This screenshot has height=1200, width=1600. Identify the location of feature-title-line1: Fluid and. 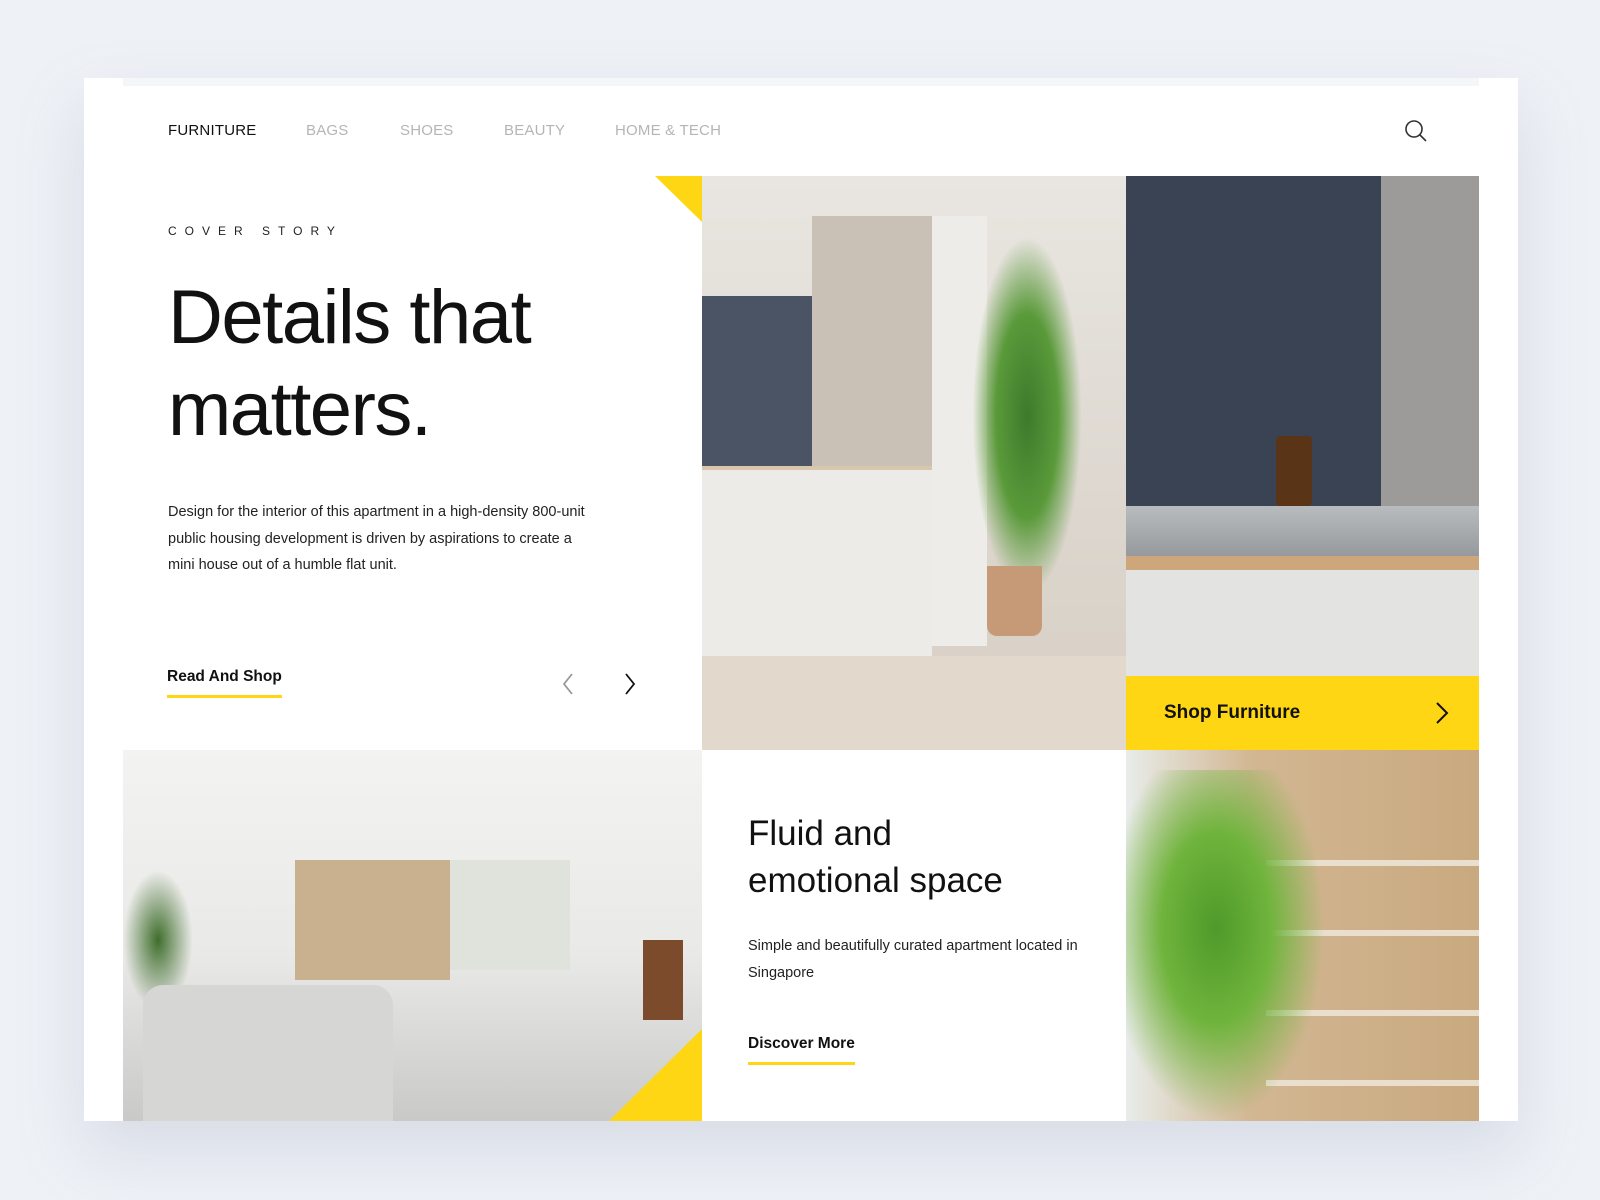
(820, 833).